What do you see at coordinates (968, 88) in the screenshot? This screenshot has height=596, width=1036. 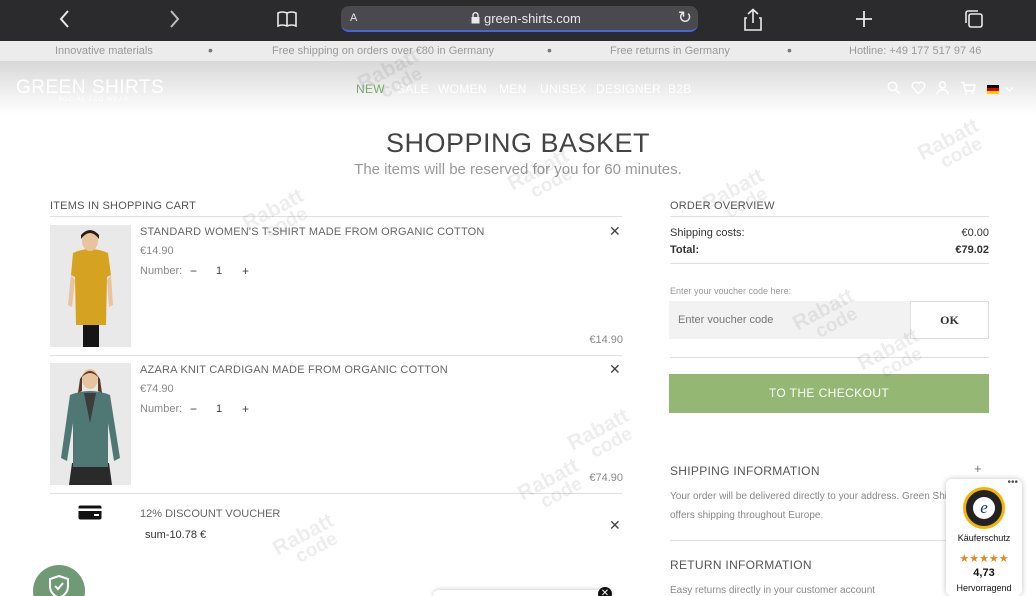 I see `cart-icon` at bounding box center [968, 88].